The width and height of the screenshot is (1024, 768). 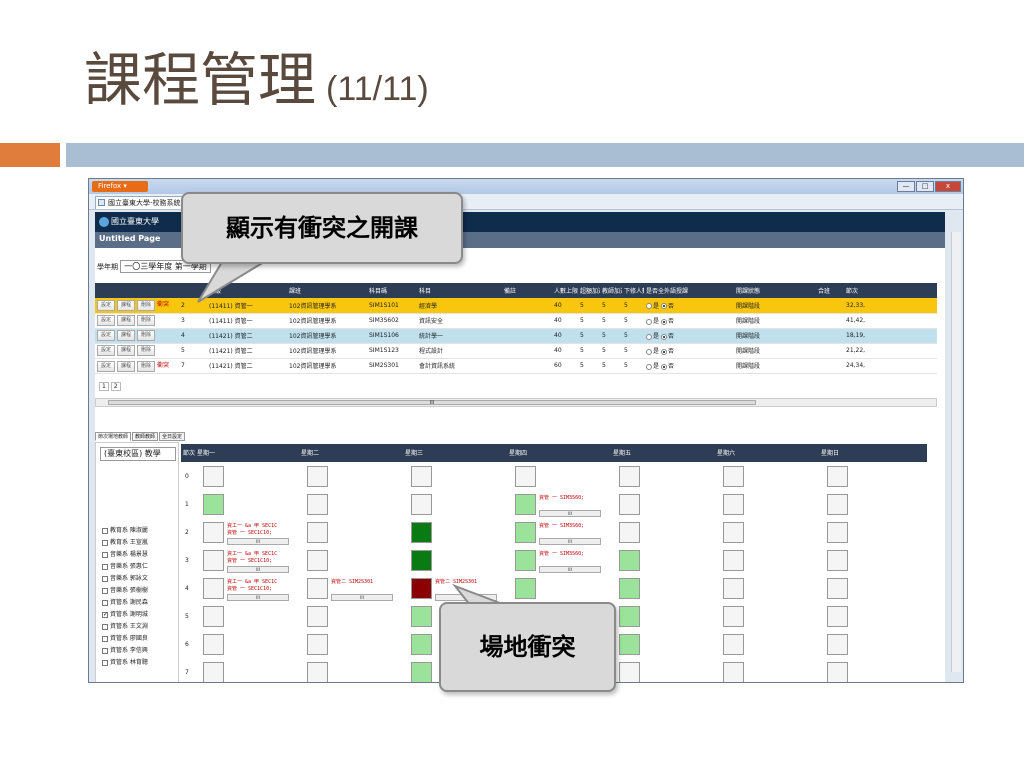 What do you see at coordinates (906, 186) in the screenshot?
I see `minimize-button: —` at bounding box center [906, 186].